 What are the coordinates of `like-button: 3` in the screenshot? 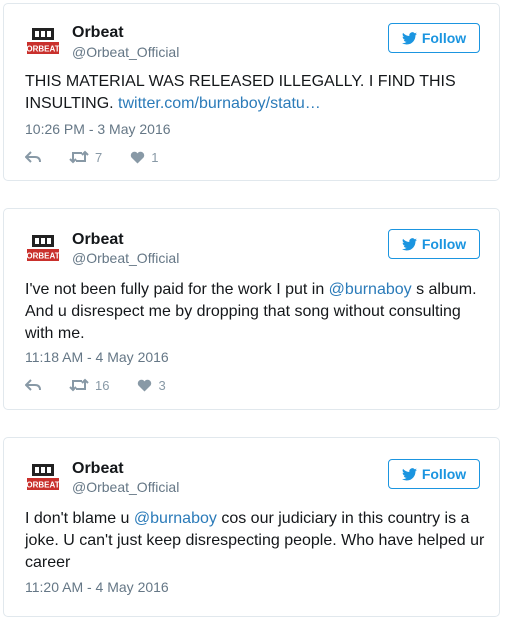 It's located at (151, 385).